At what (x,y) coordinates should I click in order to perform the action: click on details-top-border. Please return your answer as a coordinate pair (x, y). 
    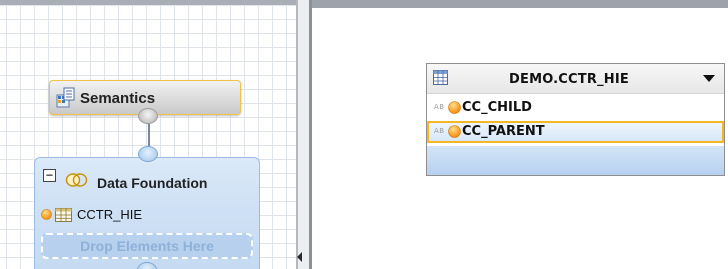
    Looking at the image, I should click on (520, 4).